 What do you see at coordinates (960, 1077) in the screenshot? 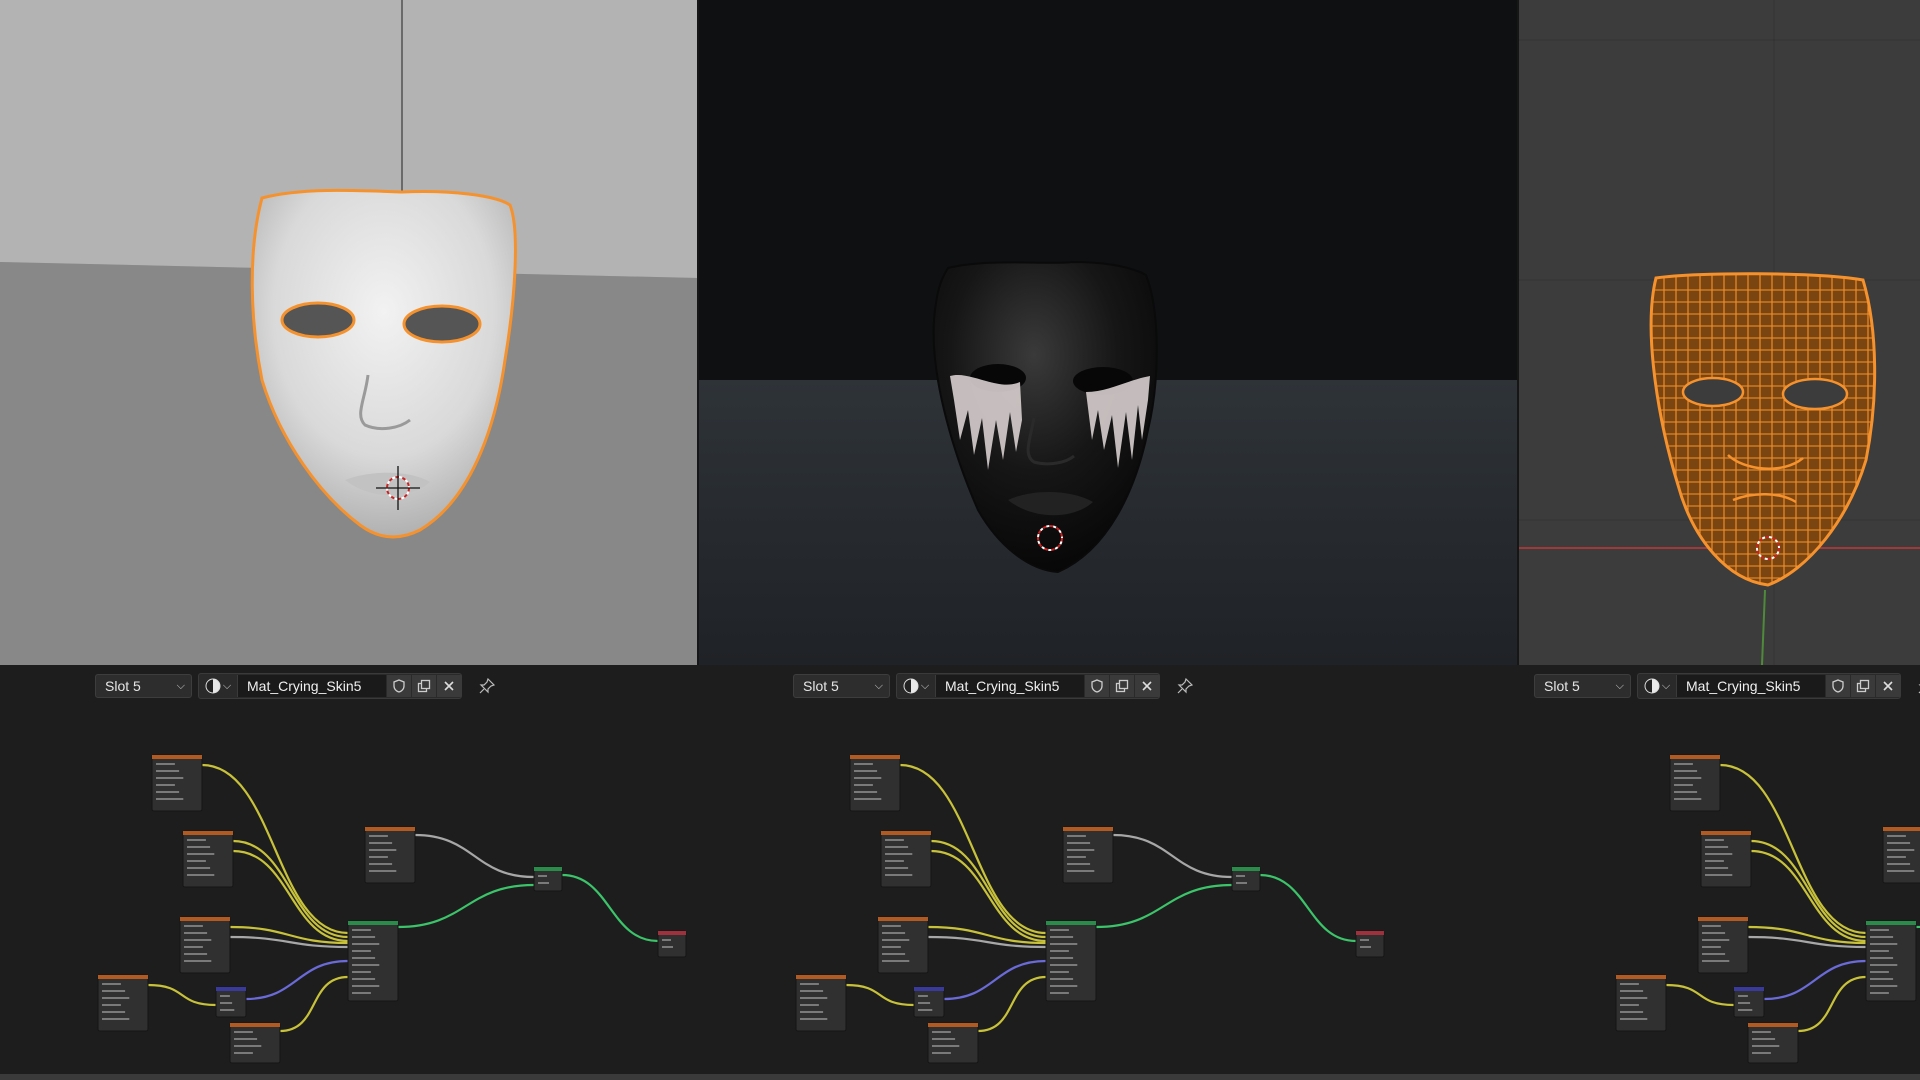
I see `status-bar` at bounding box center [960, 1077].